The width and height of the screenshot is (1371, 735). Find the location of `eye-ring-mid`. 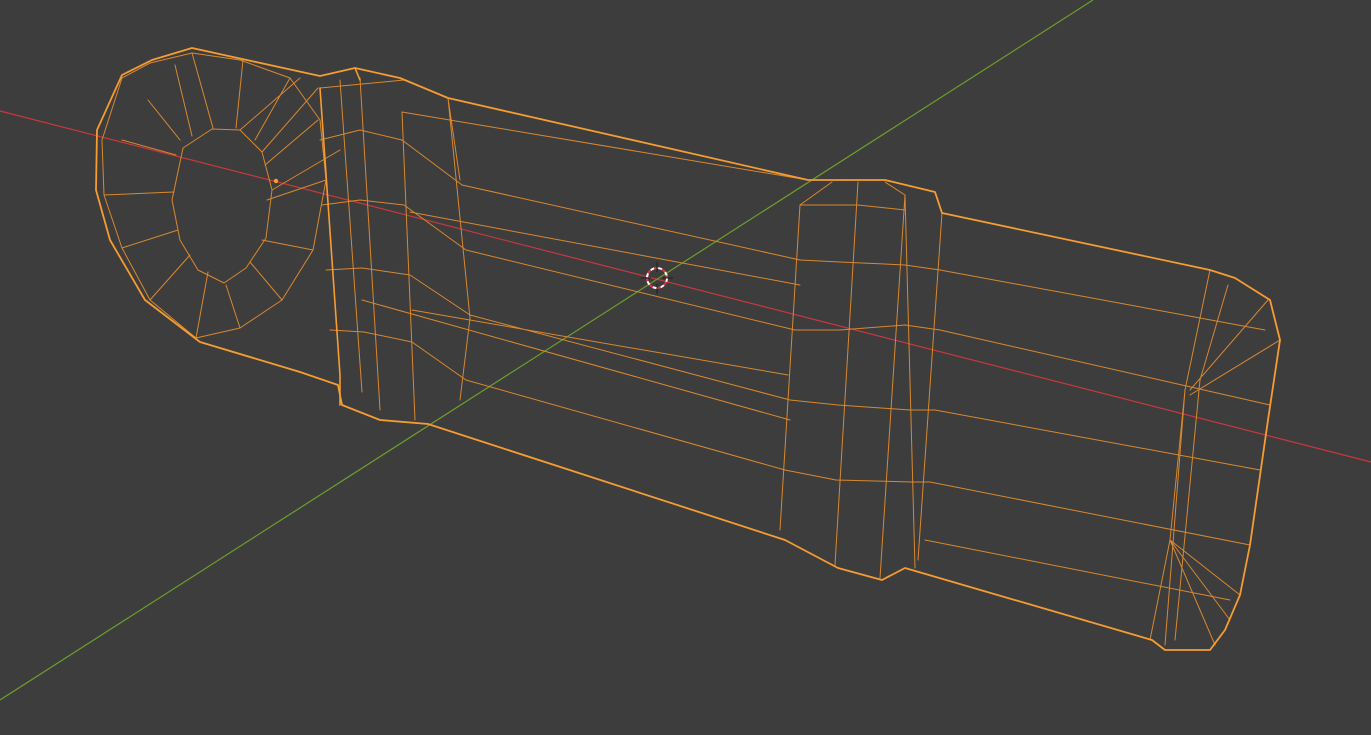

eye-ring-mid is located at coordinates (214, 195).